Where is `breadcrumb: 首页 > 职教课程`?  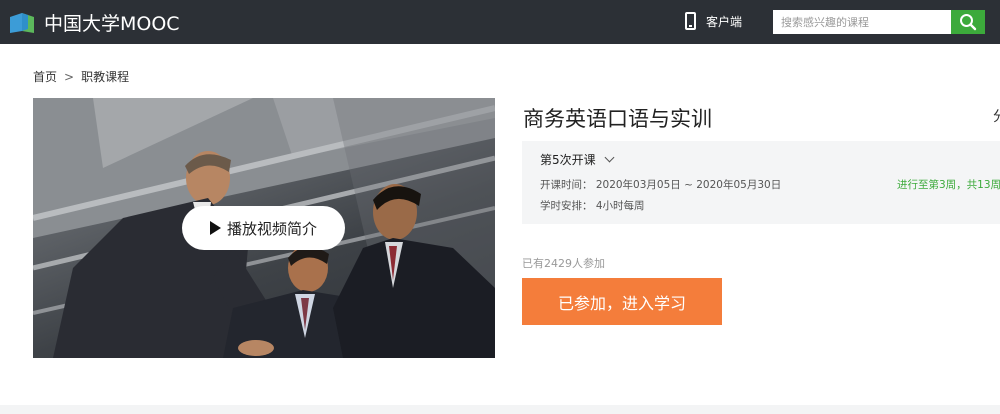
breadcrumb: 首页 > 职教课程 is located at coordinates (81, 76).